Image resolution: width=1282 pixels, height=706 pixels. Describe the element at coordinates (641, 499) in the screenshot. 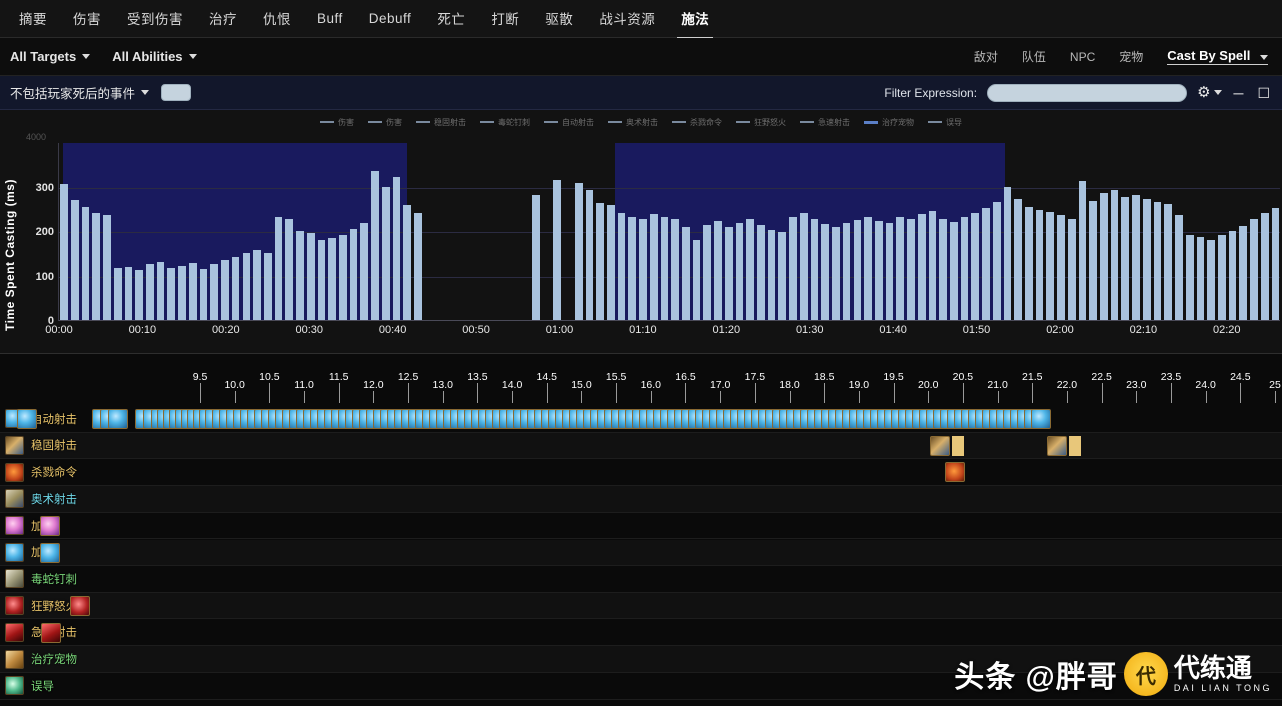

I see `timeline-row-4: 奥术射击` at that location.